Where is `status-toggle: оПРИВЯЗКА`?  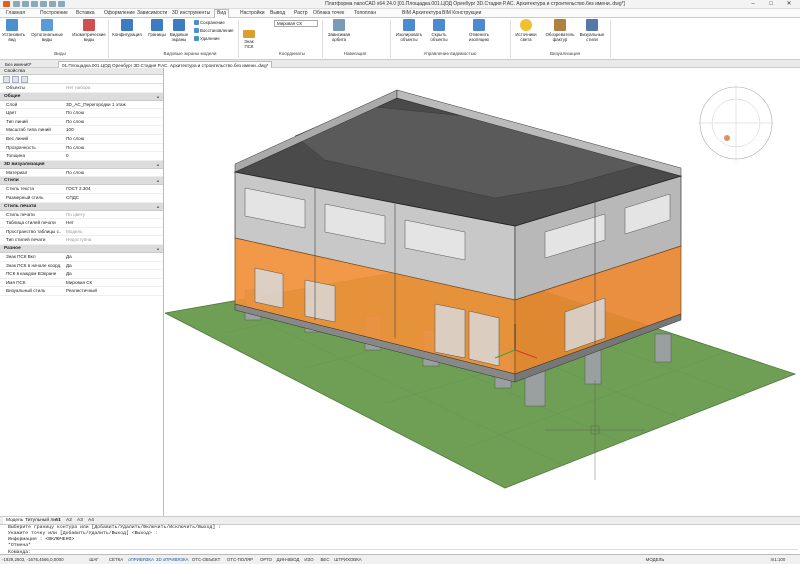 status-toggle: оПРИВЯЗКА is located at coordinates (141, 560).